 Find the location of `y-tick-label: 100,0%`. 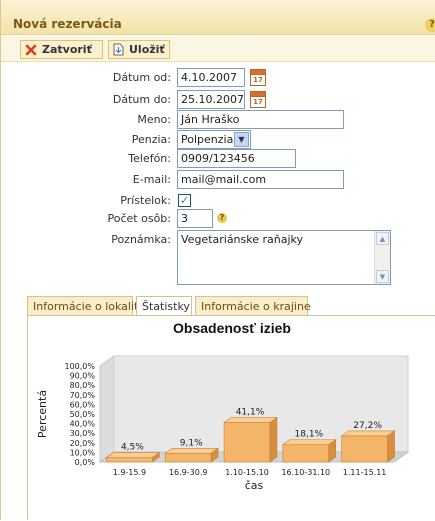

y-tick-label: 100,0% is located at coordinates (79, 366).